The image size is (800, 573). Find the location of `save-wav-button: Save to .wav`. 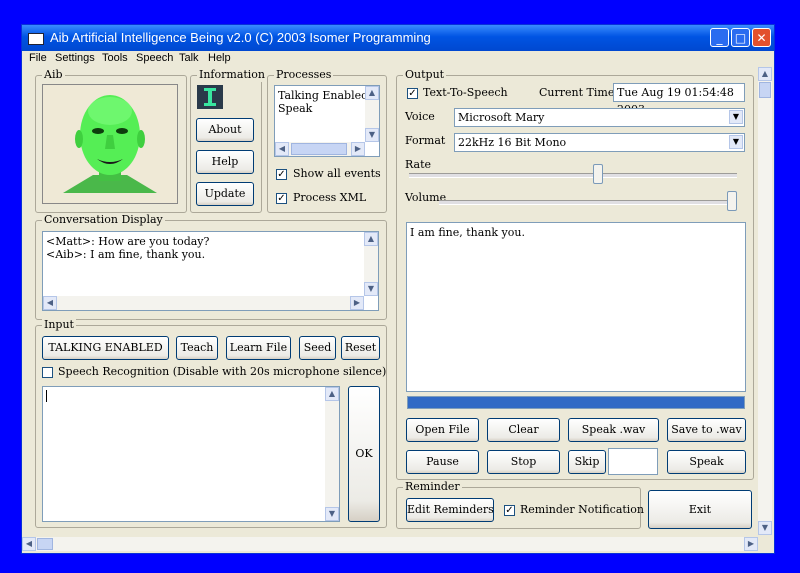

save-wav-button: Save to .wav is located at coordinates (706, 430).